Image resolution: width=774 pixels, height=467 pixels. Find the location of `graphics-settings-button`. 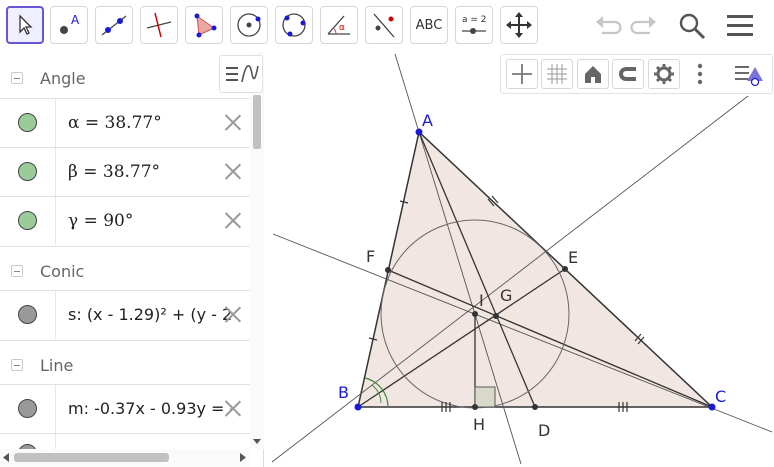

graphics-settings-button is located at coordinates (664, 74).